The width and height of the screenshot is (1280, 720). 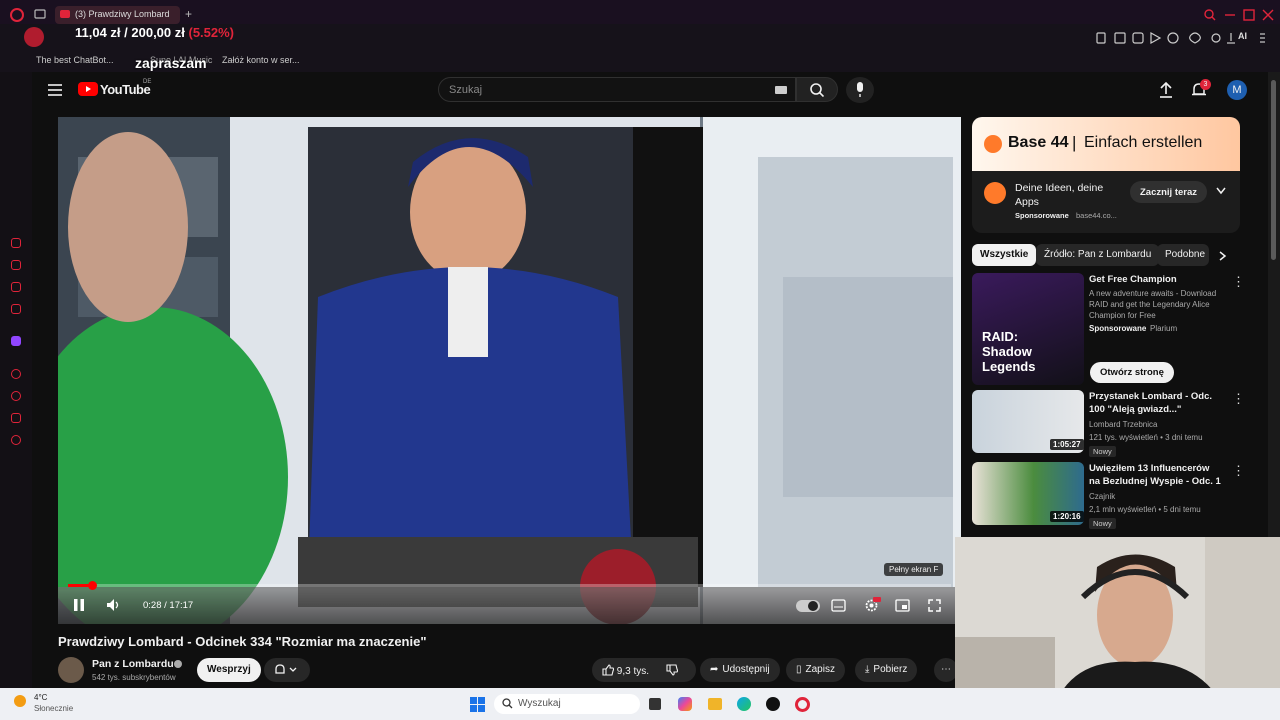 I want to click on microphone-icon, so click(x=860, y=89).